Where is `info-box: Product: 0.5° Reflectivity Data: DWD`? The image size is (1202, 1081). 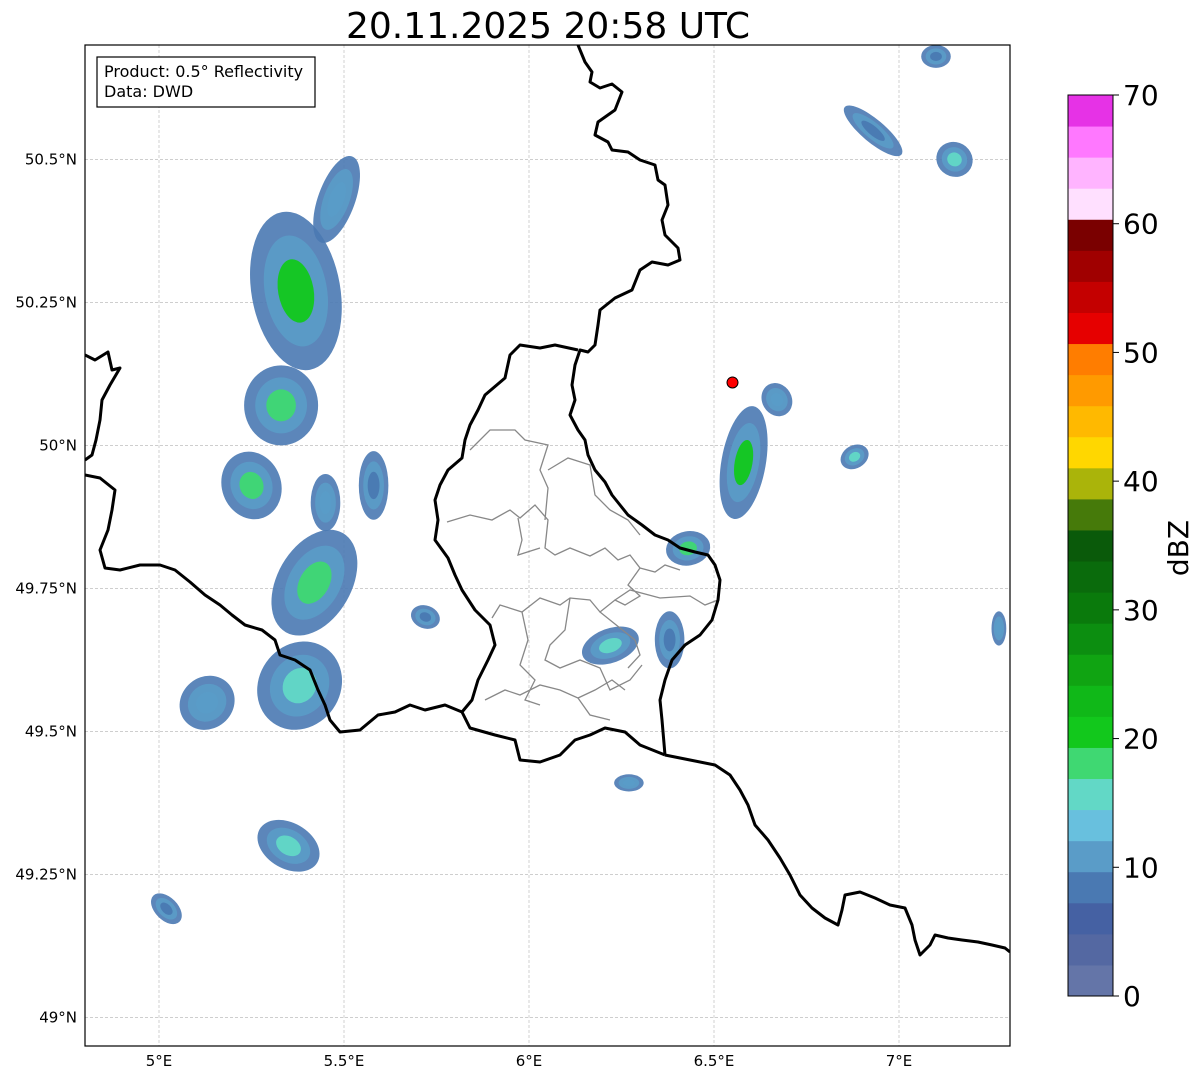 info-box: Product: 0.5° Reflectivity Data: DWD is located at coordinates (206, 82).